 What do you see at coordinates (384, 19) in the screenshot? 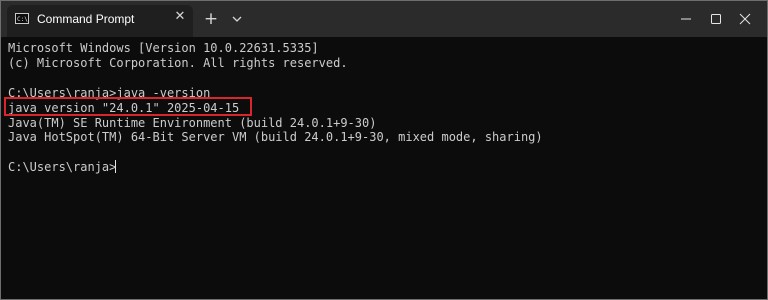
I see `title-bar: C:\ Command Prompt ✕ +` at bounding box center [384, 19].